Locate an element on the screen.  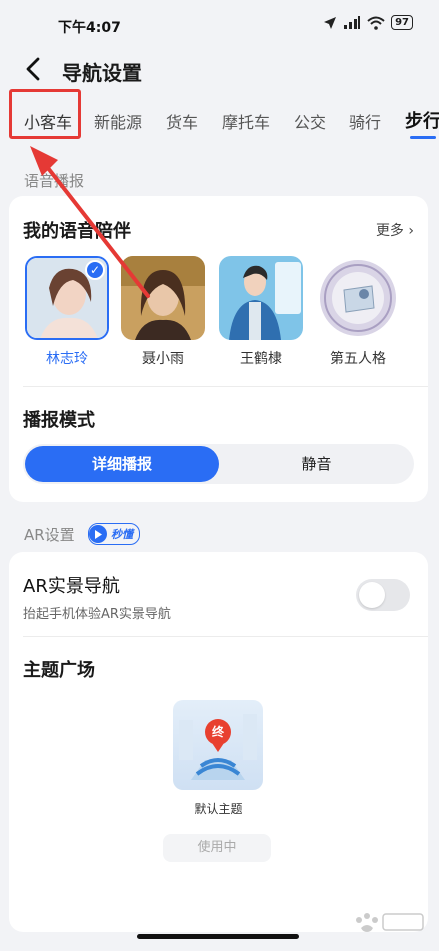
baidu-jingyan-watermark is located at coordinates (390, 922).